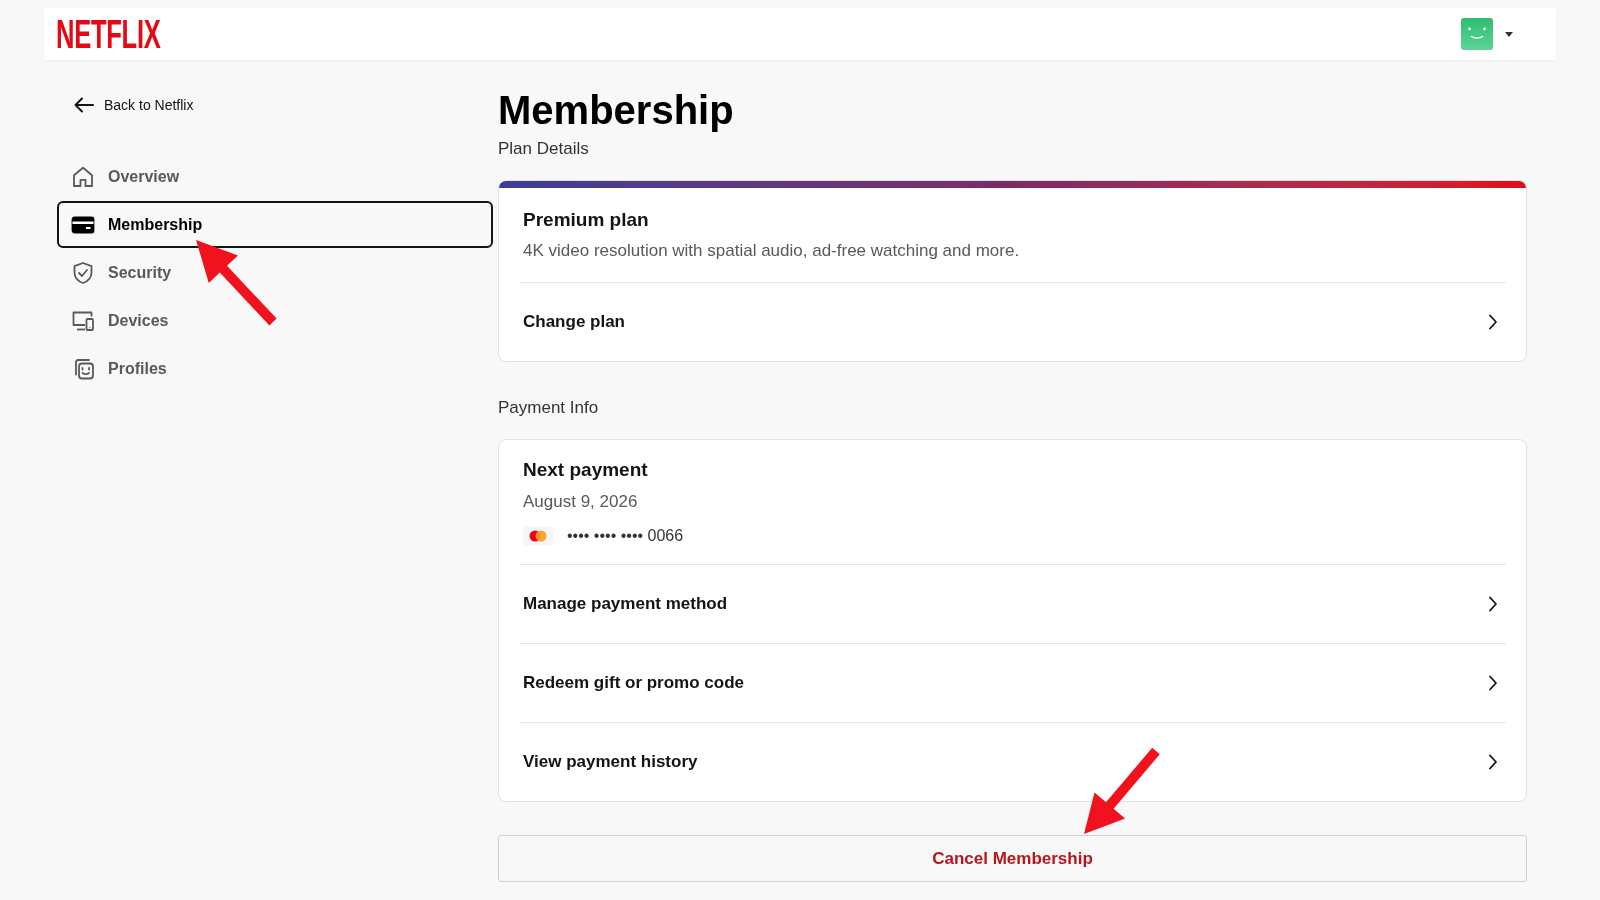 The image size is (1600, 900). Describe the element at coordinates (275, 368) in the screenshot. I see `sidebar-item: Profiles` at that location.